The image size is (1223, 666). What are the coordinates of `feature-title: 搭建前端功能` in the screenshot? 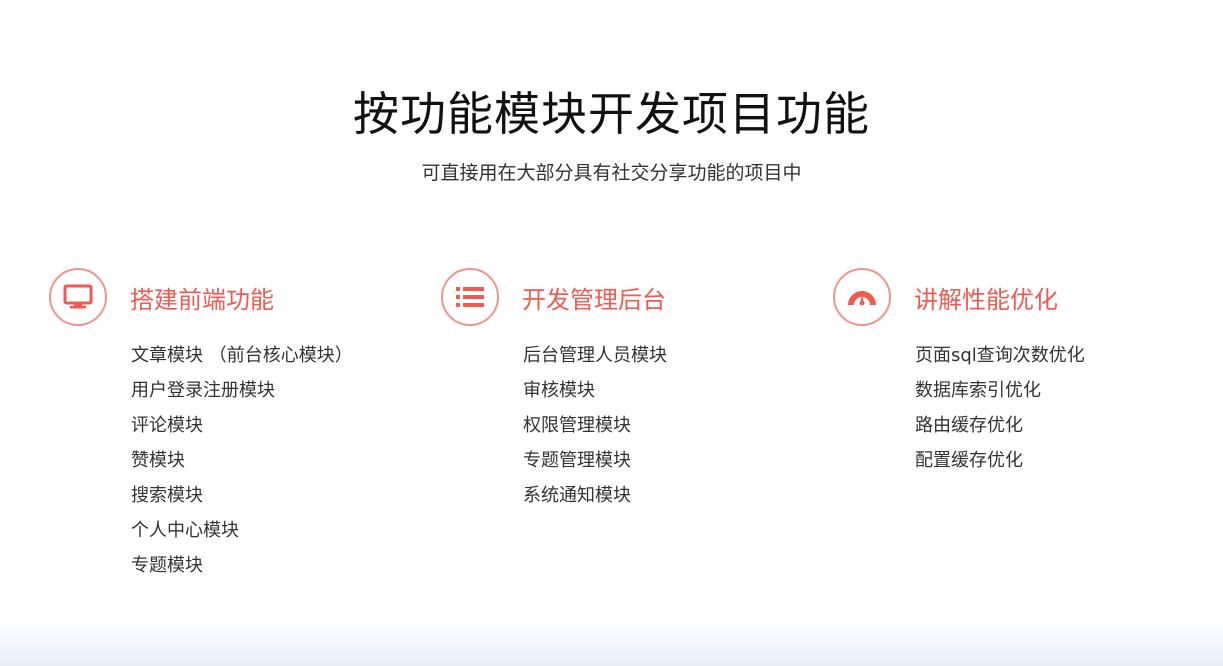 It's located at (202, 299).